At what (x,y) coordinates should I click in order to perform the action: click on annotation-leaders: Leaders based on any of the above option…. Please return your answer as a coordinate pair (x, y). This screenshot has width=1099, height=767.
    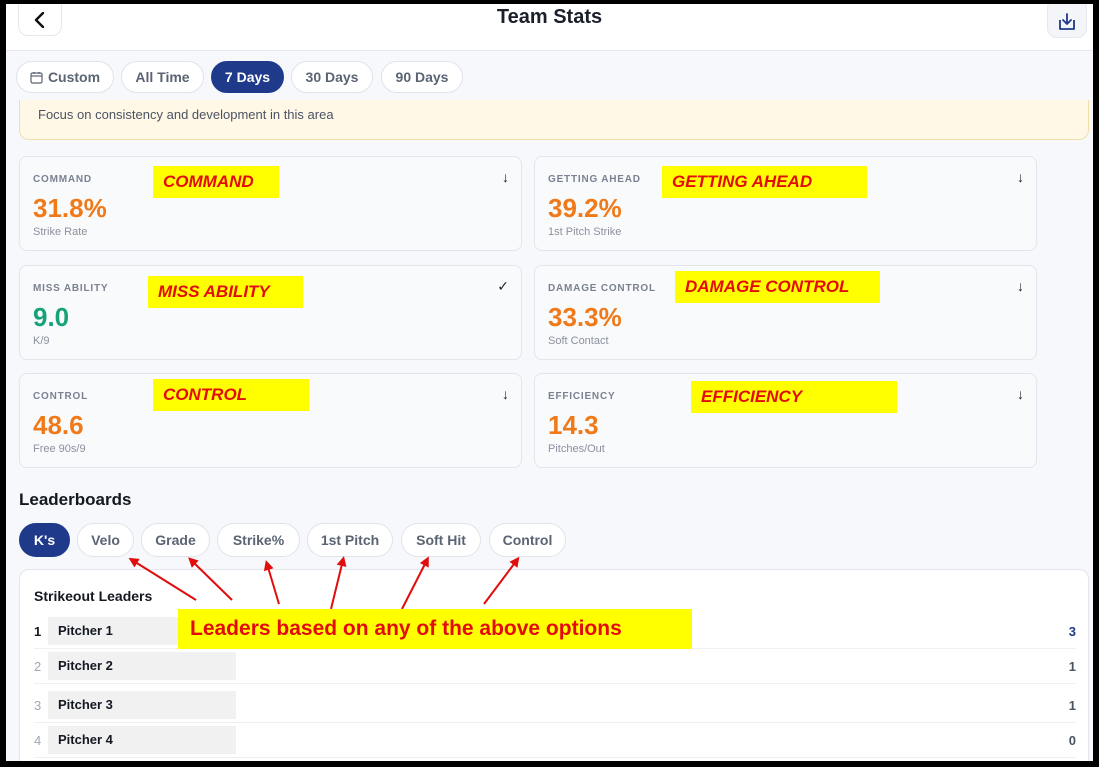
    Looking at the image, I should click on (435, 629).